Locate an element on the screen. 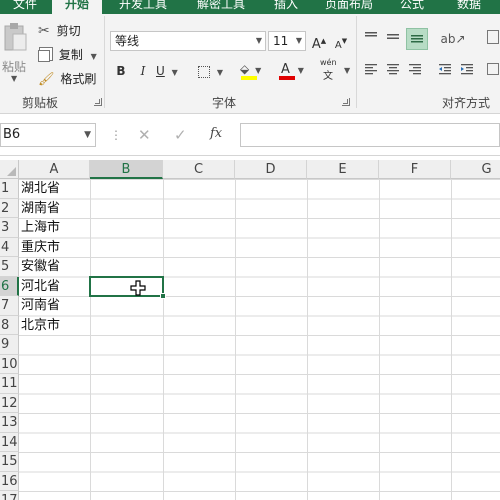  row-header: 16 is located at coordinates (9, 481).